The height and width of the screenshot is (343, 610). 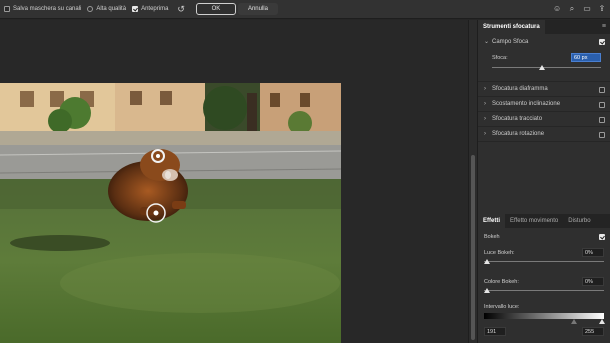 I want to click on blur-item-path: › Sfocatura tracciato, so click(x=544, y=119).